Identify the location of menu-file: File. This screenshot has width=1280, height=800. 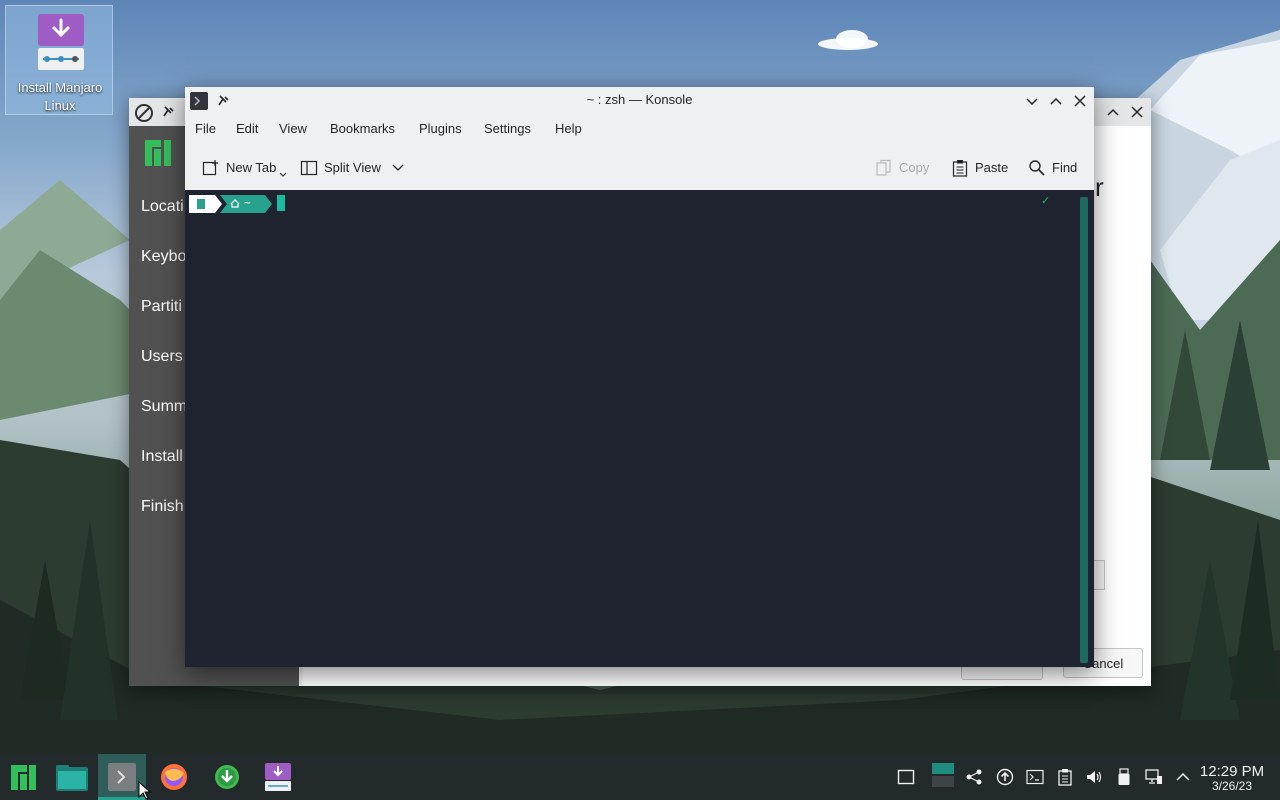
(205, 128).